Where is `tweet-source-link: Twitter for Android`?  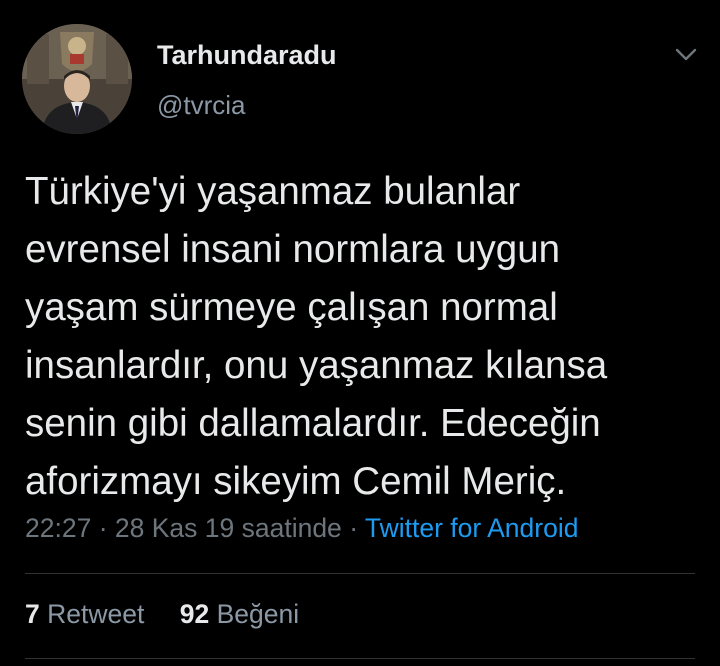 tweet-source-link: Twitter for Android is located at coordinates (472, 528).